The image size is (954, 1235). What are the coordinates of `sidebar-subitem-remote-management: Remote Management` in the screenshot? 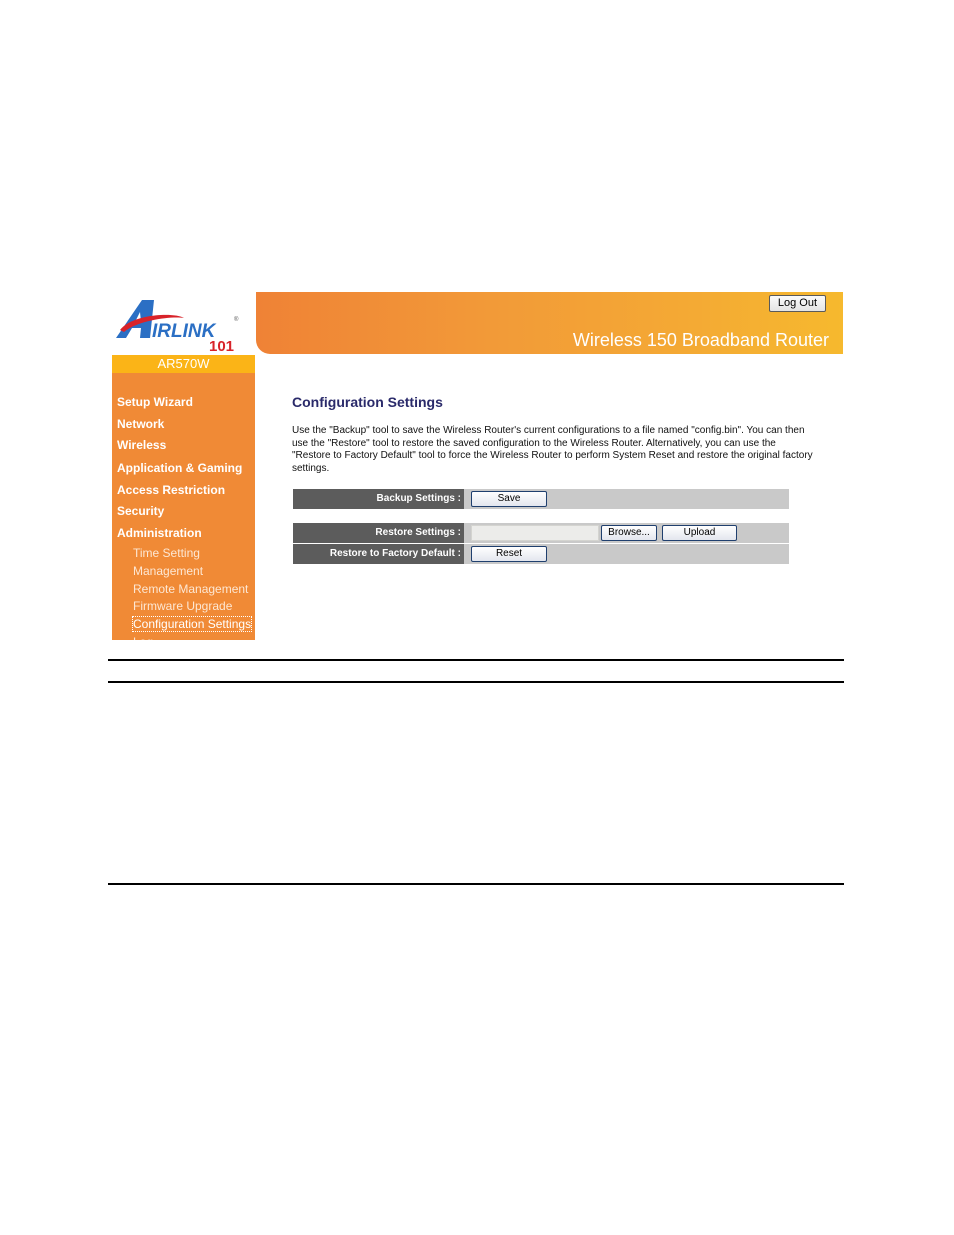 It's located at (190, 589).